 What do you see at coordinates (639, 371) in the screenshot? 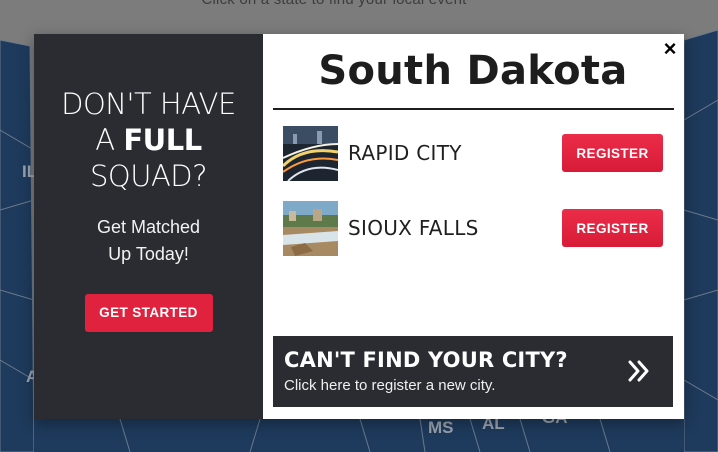
I see `double-chevron-right-icon` at bounding box center [639, 371].